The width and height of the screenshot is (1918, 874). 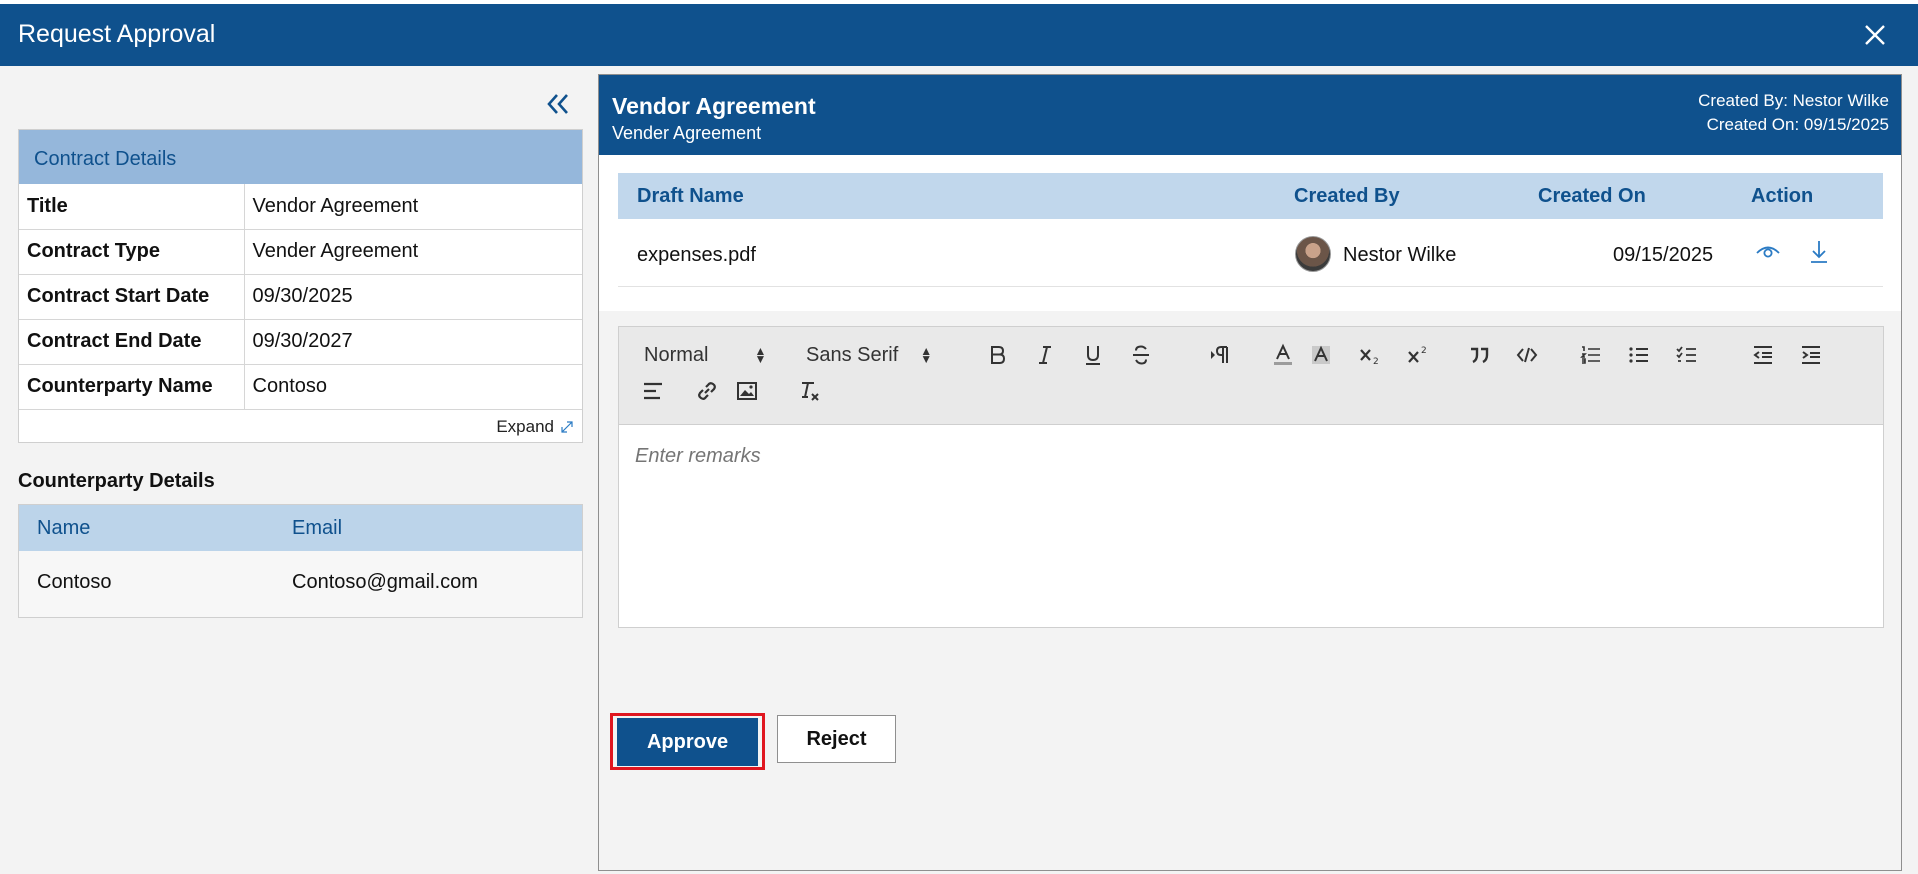 I want to click on dialog-title: Request Approval, so click(x=117, y=34).